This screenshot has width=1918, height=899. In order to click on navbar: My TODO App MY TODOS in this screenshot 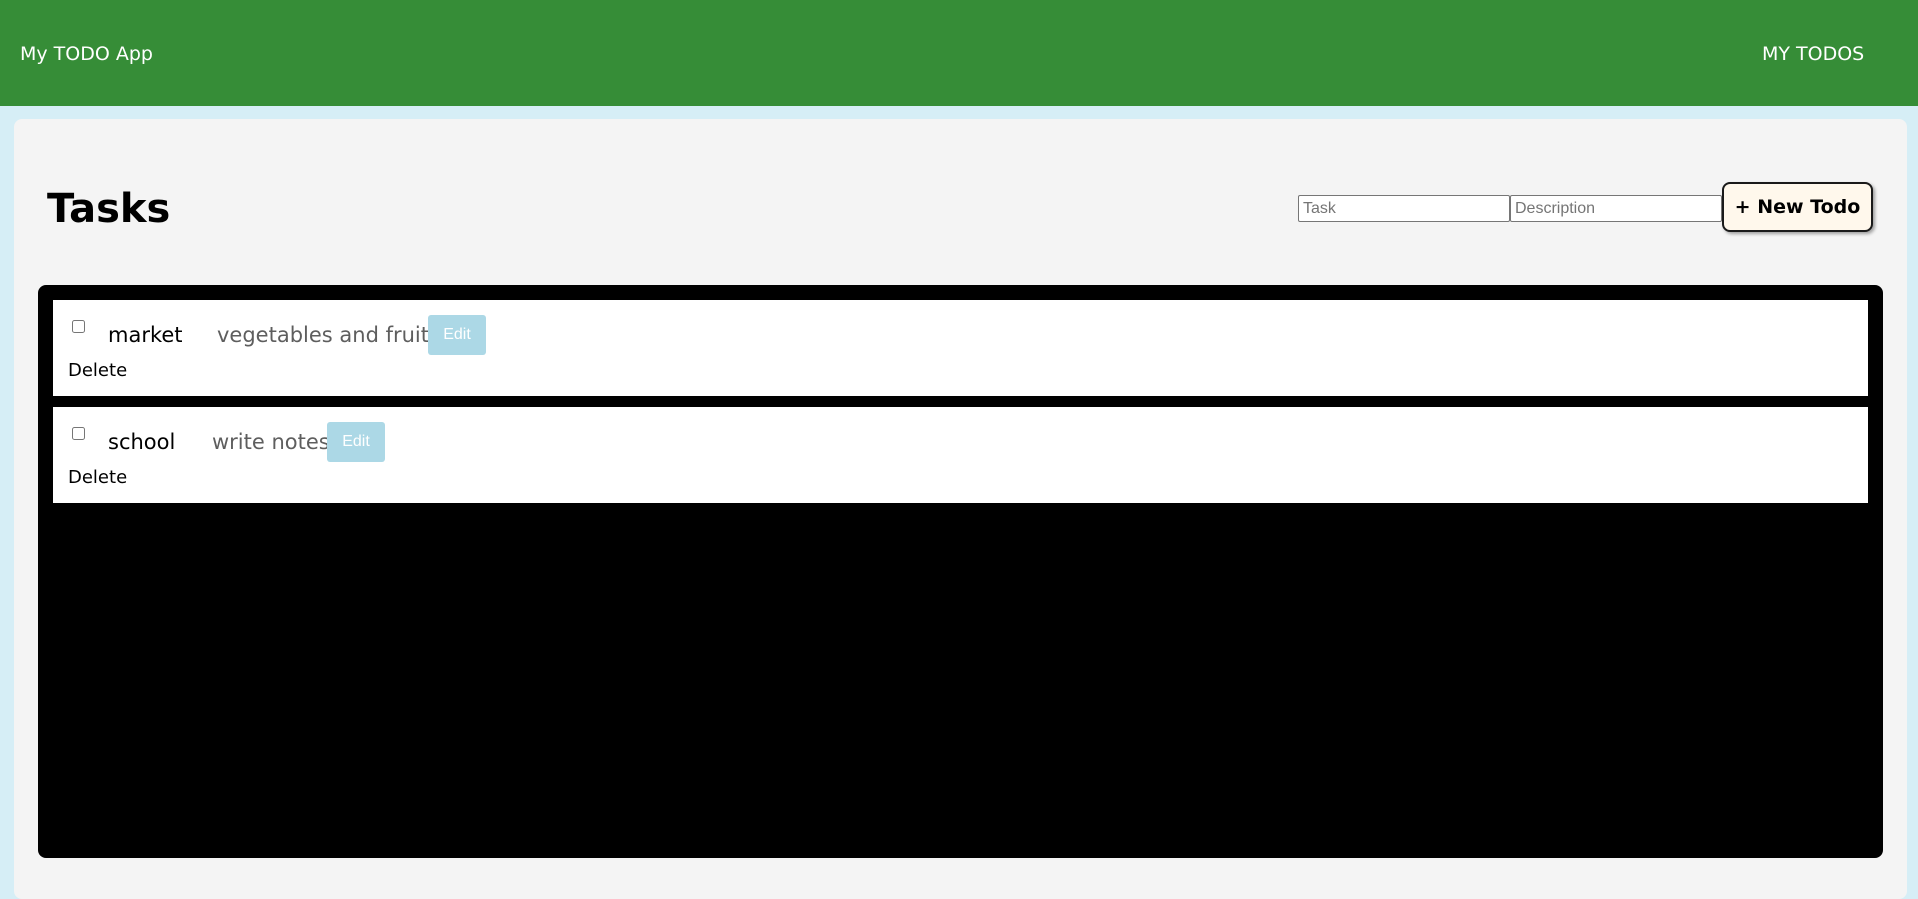, I will do `click(959, 53)`.